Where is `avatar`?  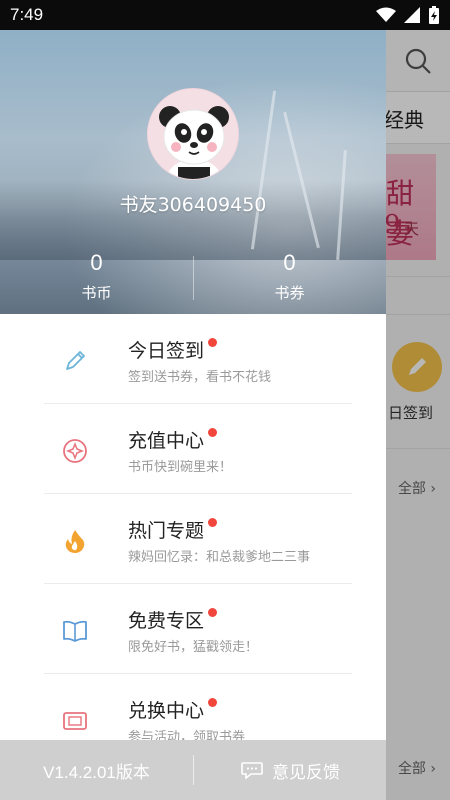 avatar is located at coordinates (193, 134).